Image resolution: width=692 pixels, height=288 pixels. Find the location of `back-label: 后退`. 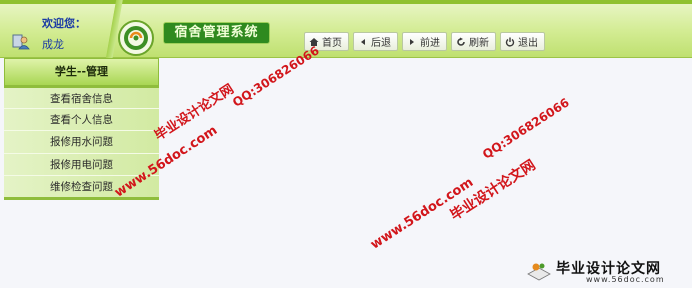

back-label: 后退 is located at coordinates (381, 43).